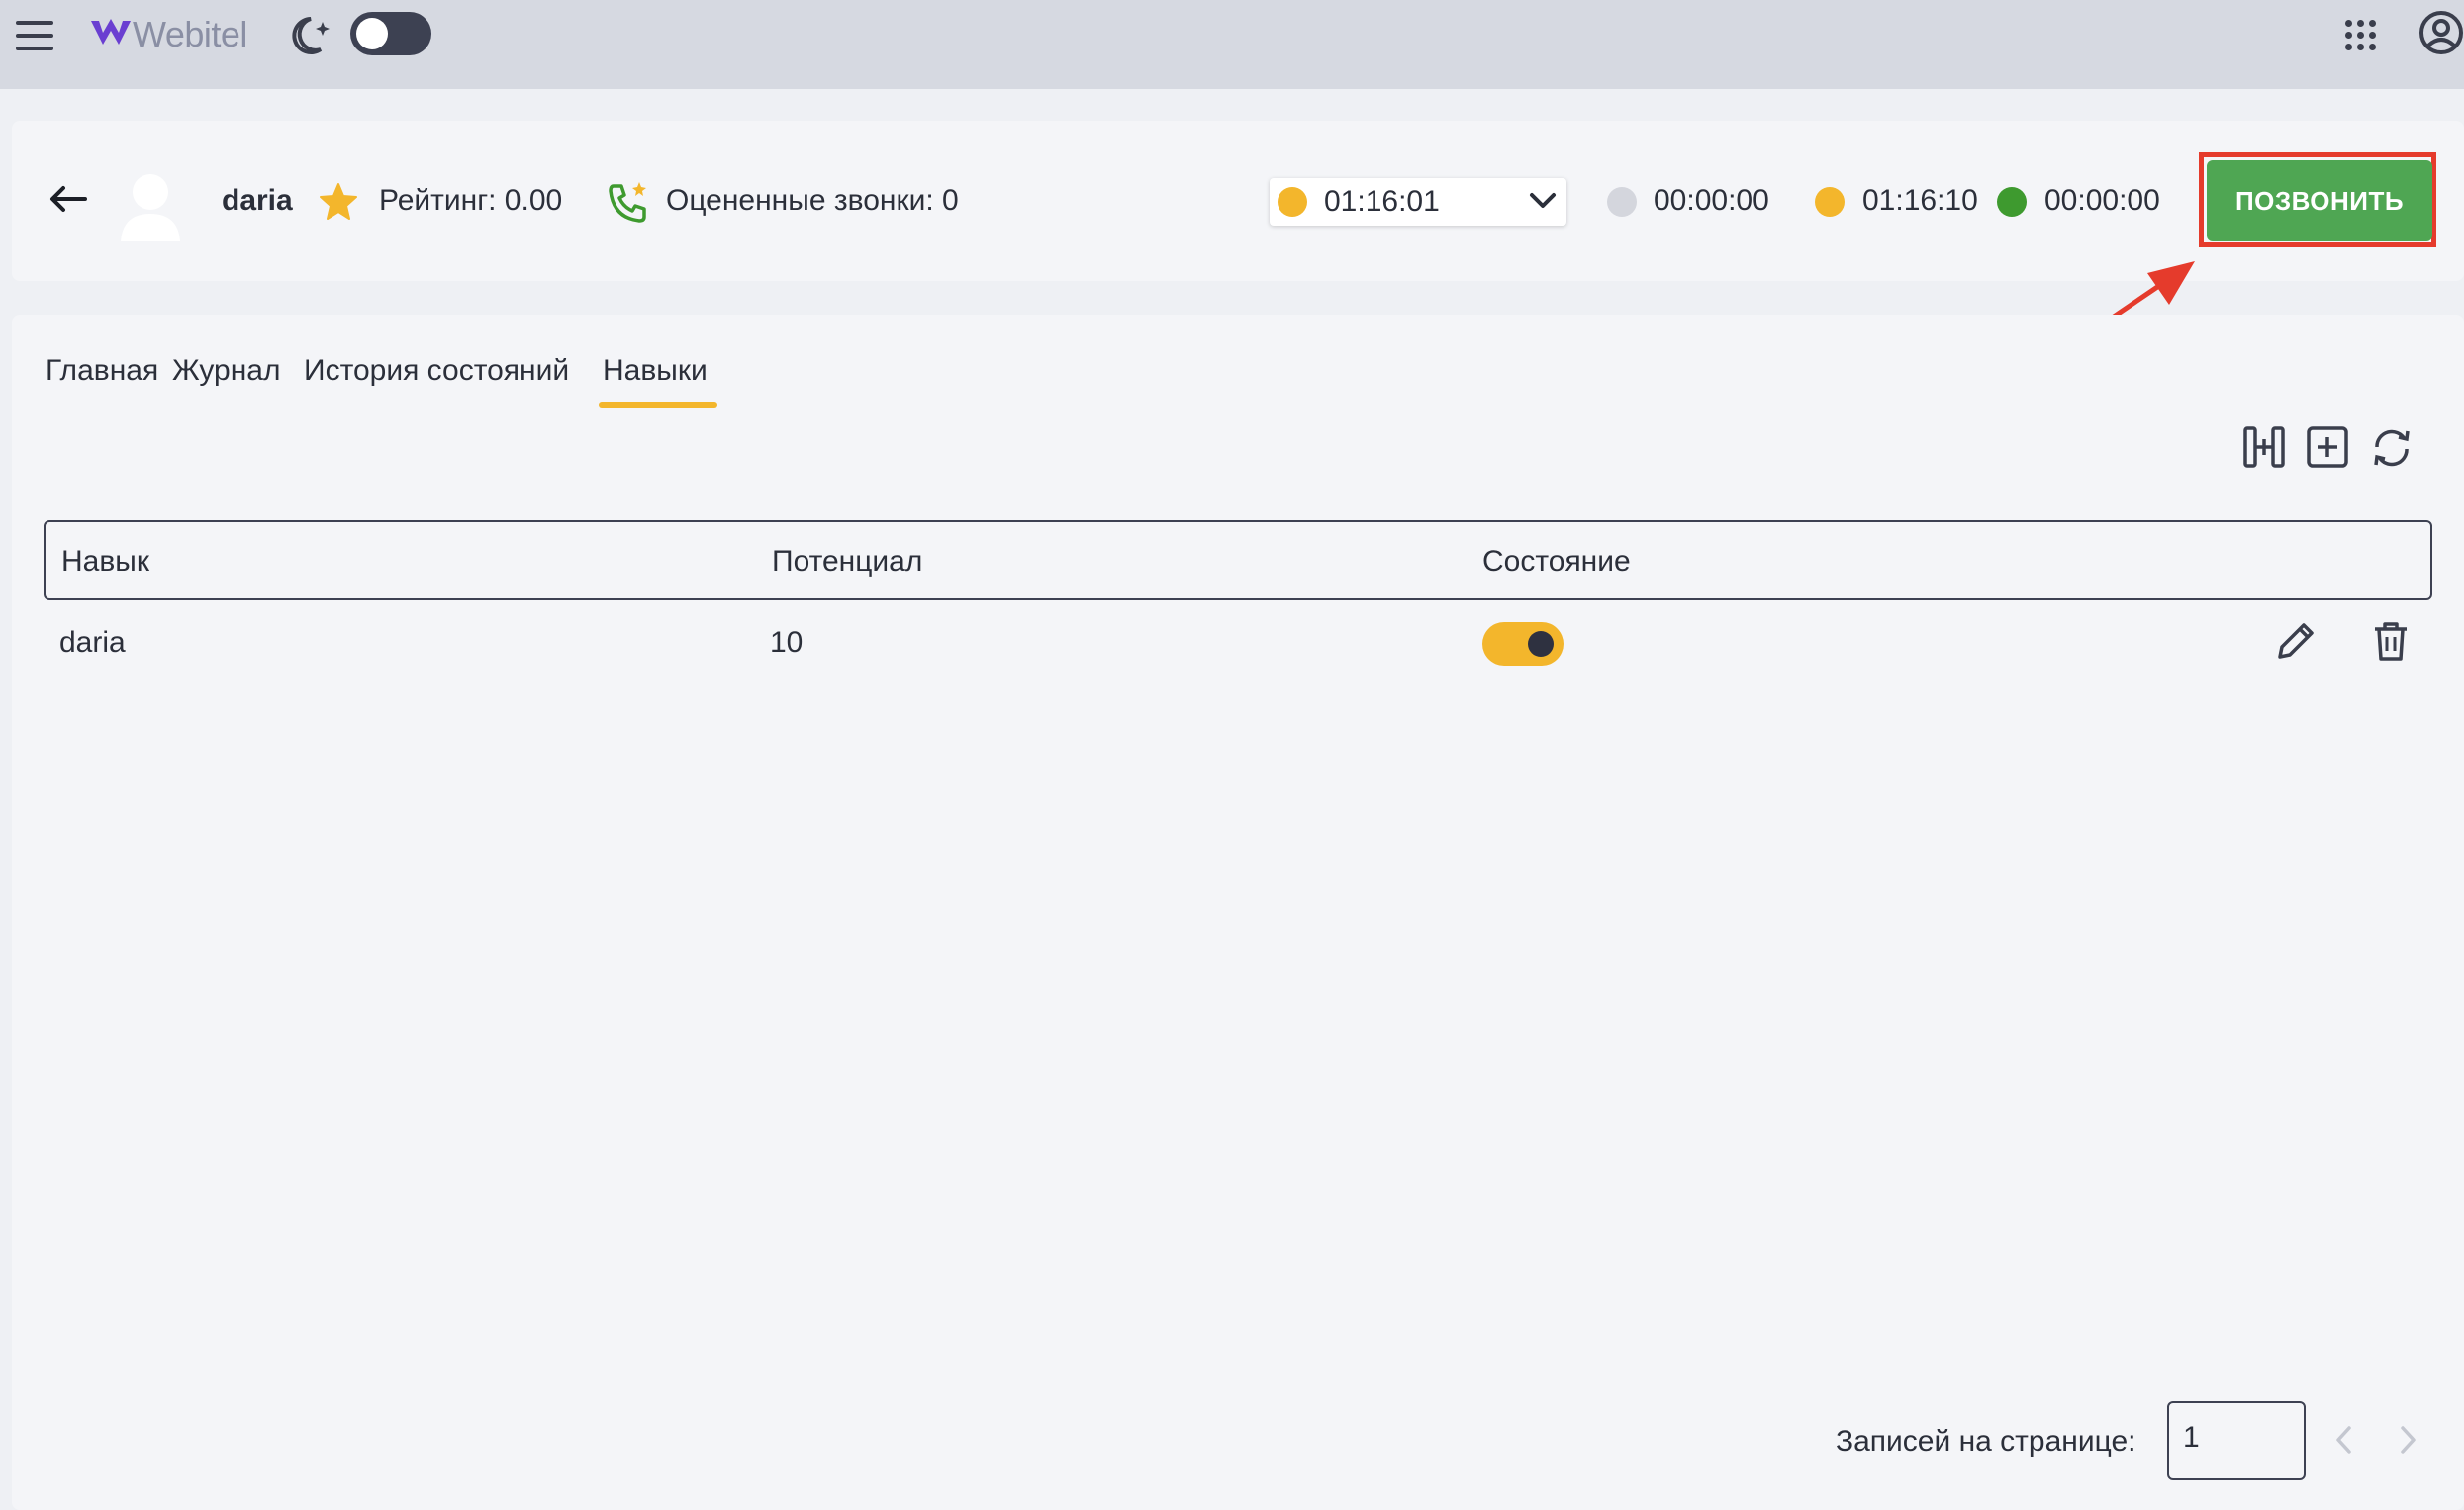 The width and height of the screenshot is (2464, 1510). What do you see at coordinates (1523, 644) in the screenshot?
I see `row-state-toggle` at bounding box center [1523, 644].